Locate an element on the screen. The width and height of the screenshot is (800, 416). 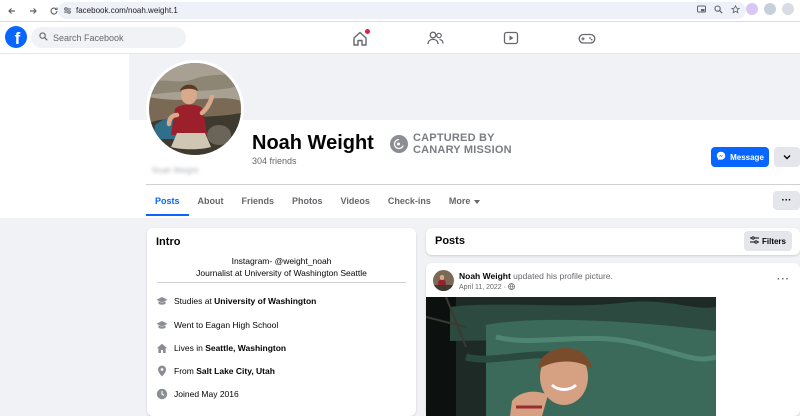
intro-item-high-school: Went to Eagan High School is located at coordinates (217, 325).